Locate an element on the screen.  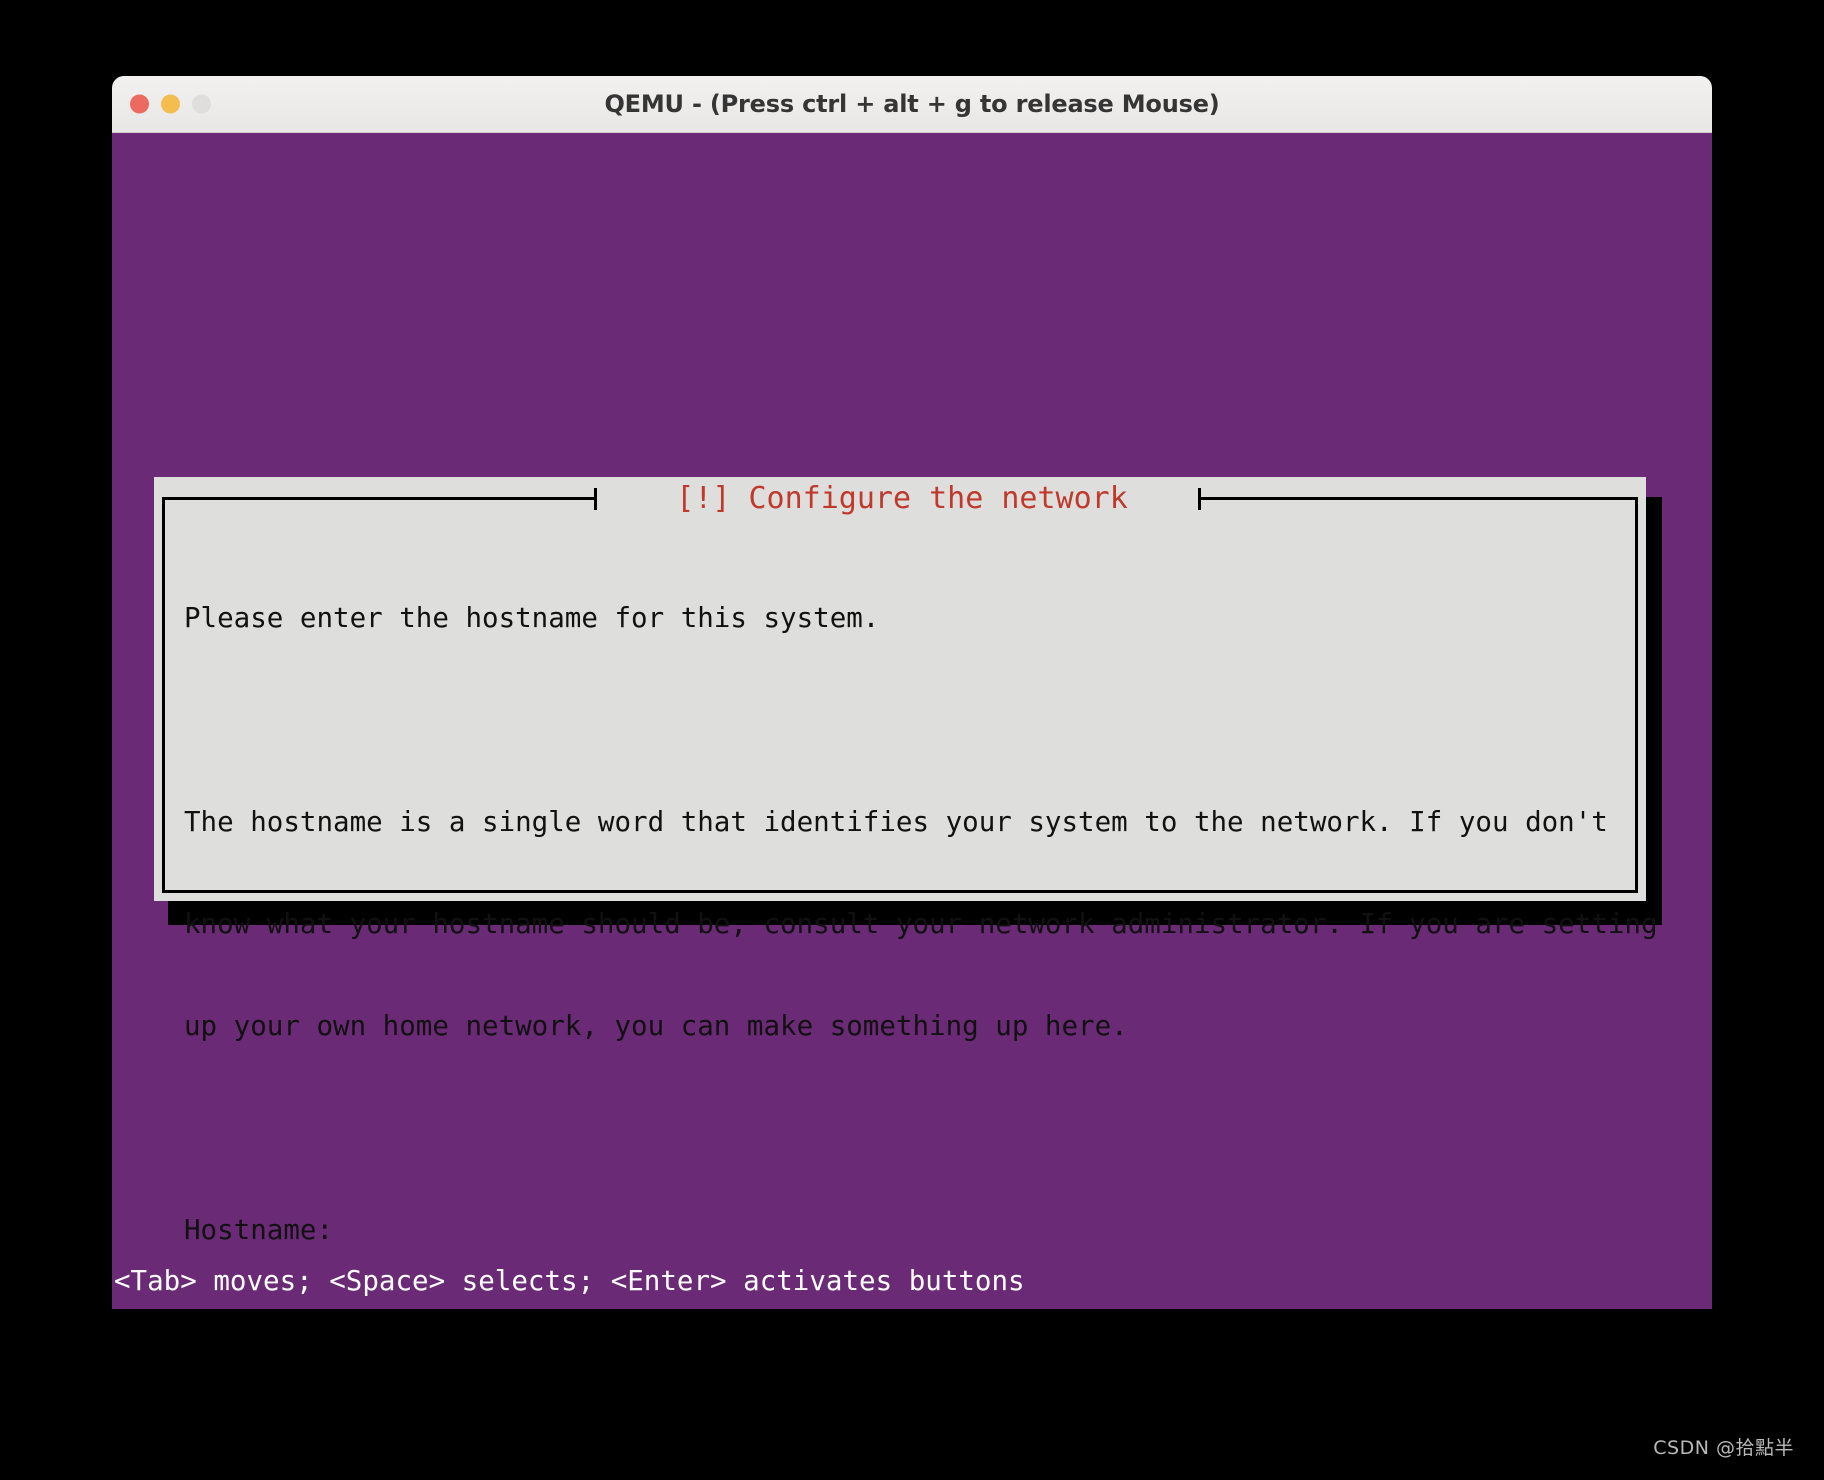
watermark: CSDN @拾點半 is located at coordinates (1723, 1448).